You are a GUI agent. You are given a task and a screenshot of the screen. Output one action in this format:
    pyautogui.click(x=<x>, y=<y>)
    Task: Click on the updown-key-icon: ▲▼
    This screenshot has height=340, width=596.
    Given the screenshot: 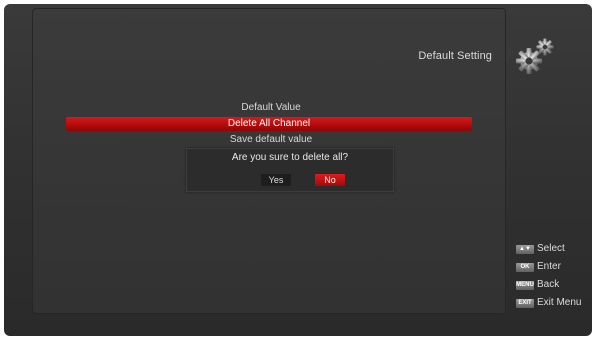 What is the action you would take?
    pyautogui.click(x=525, y=249)
    